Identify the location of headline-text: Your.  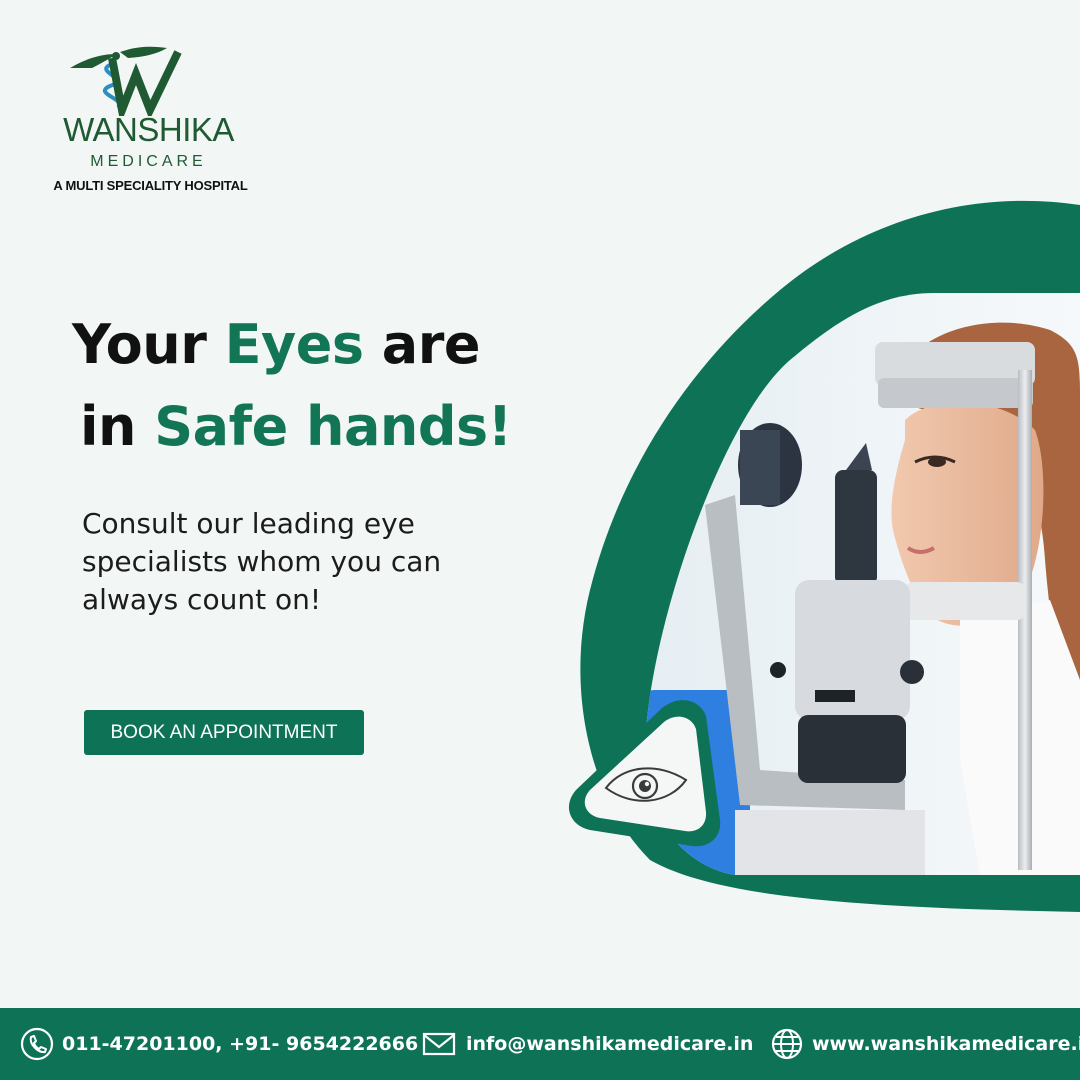
(148, 344).